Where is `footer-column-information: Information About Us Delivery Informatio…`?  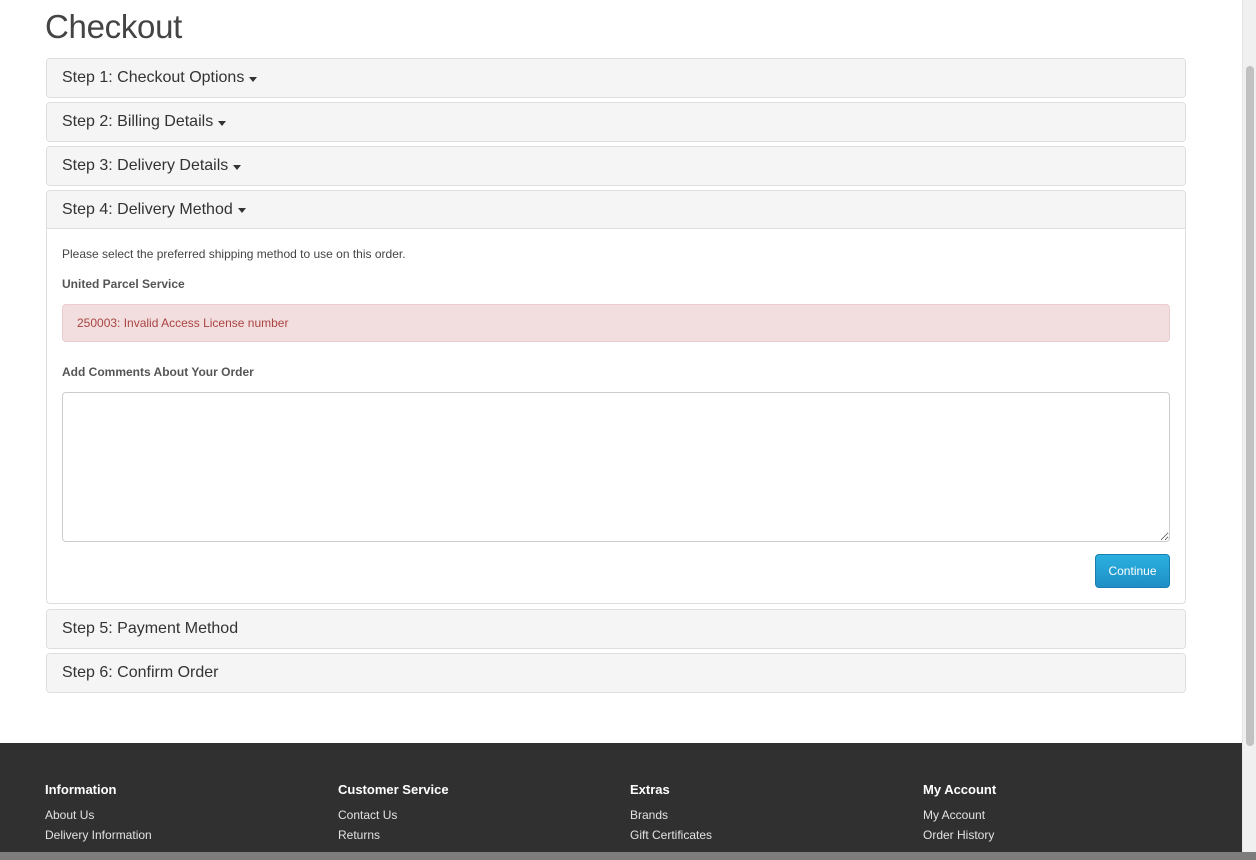
footer-column-information: Information About Us Delivery Informatio… is located at coordinates (98, 815).